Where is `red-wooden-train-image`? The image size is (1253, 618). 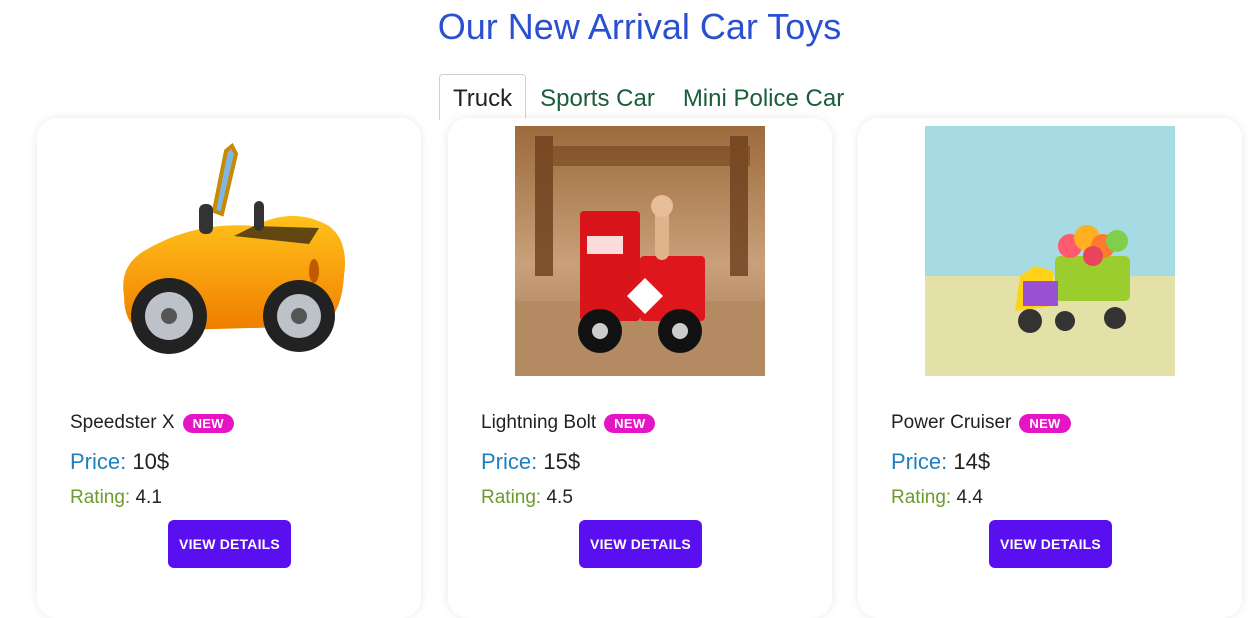 red-wooden-train-image is located at coordinates (640, 251).